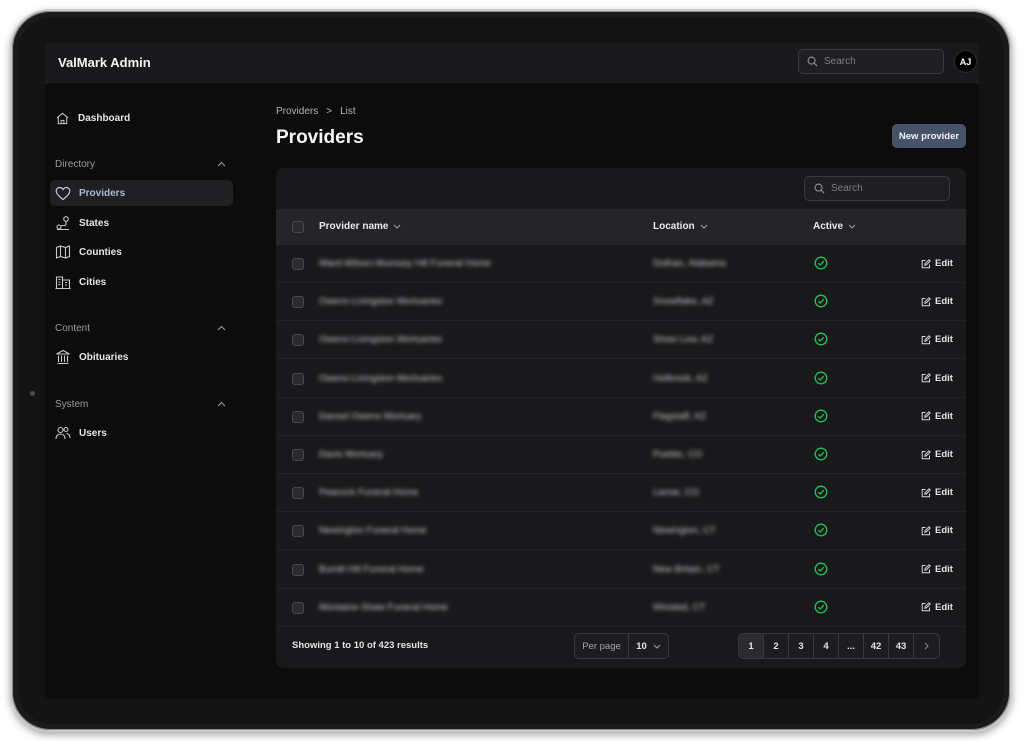 The height and width of the screenshot is (741, 1024). What do you see at coordinates (871, 61) in the screenshot?
I see `global-search-input: Search` at bounding box center [871, 61].